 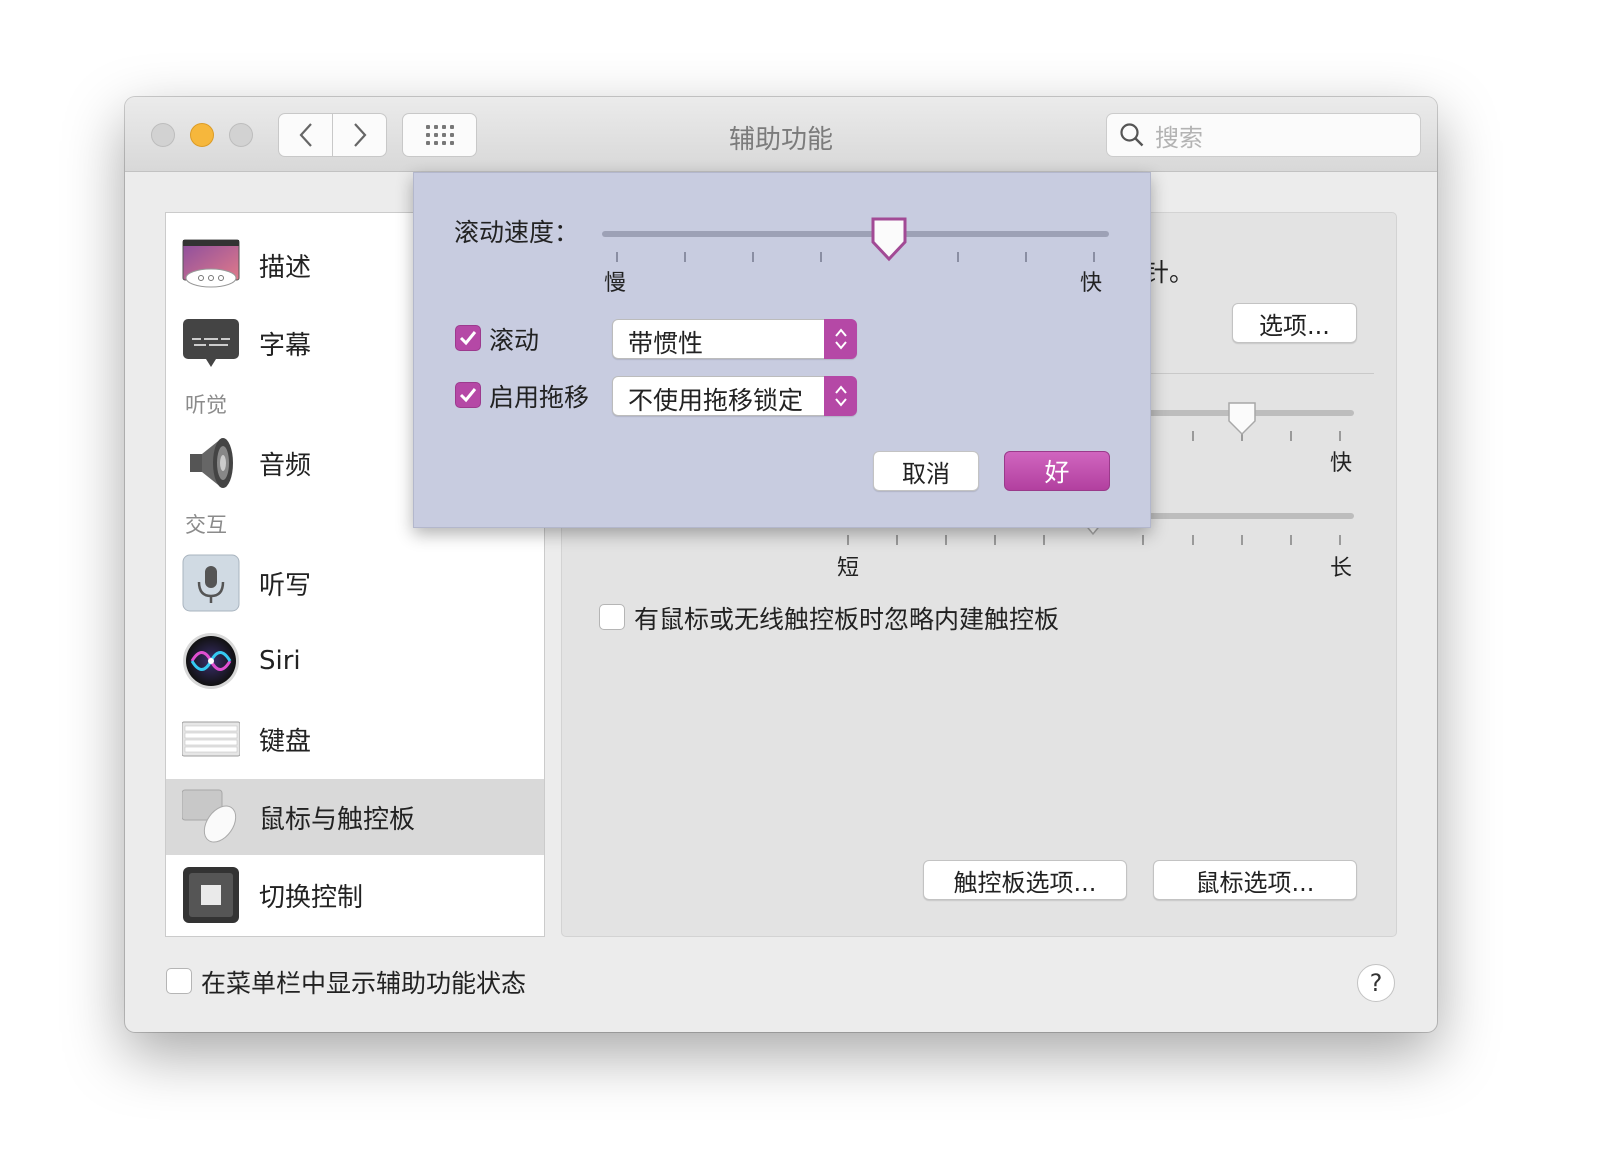 What do you see at coordinates (1057, 471) in the screenshot?
I see `ok-button: 好` at bounding box center [1057, 471].